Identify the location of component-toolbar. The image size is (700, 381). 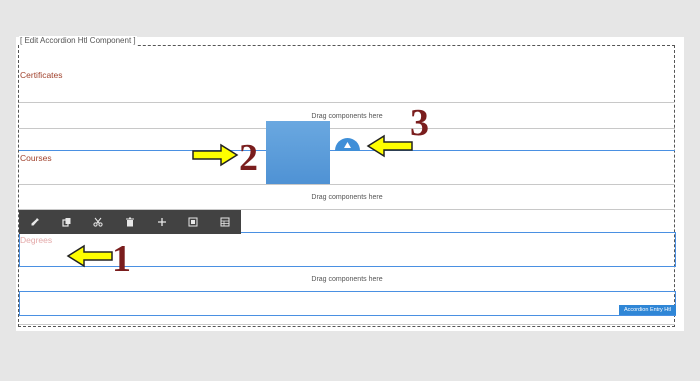
(130, 222).